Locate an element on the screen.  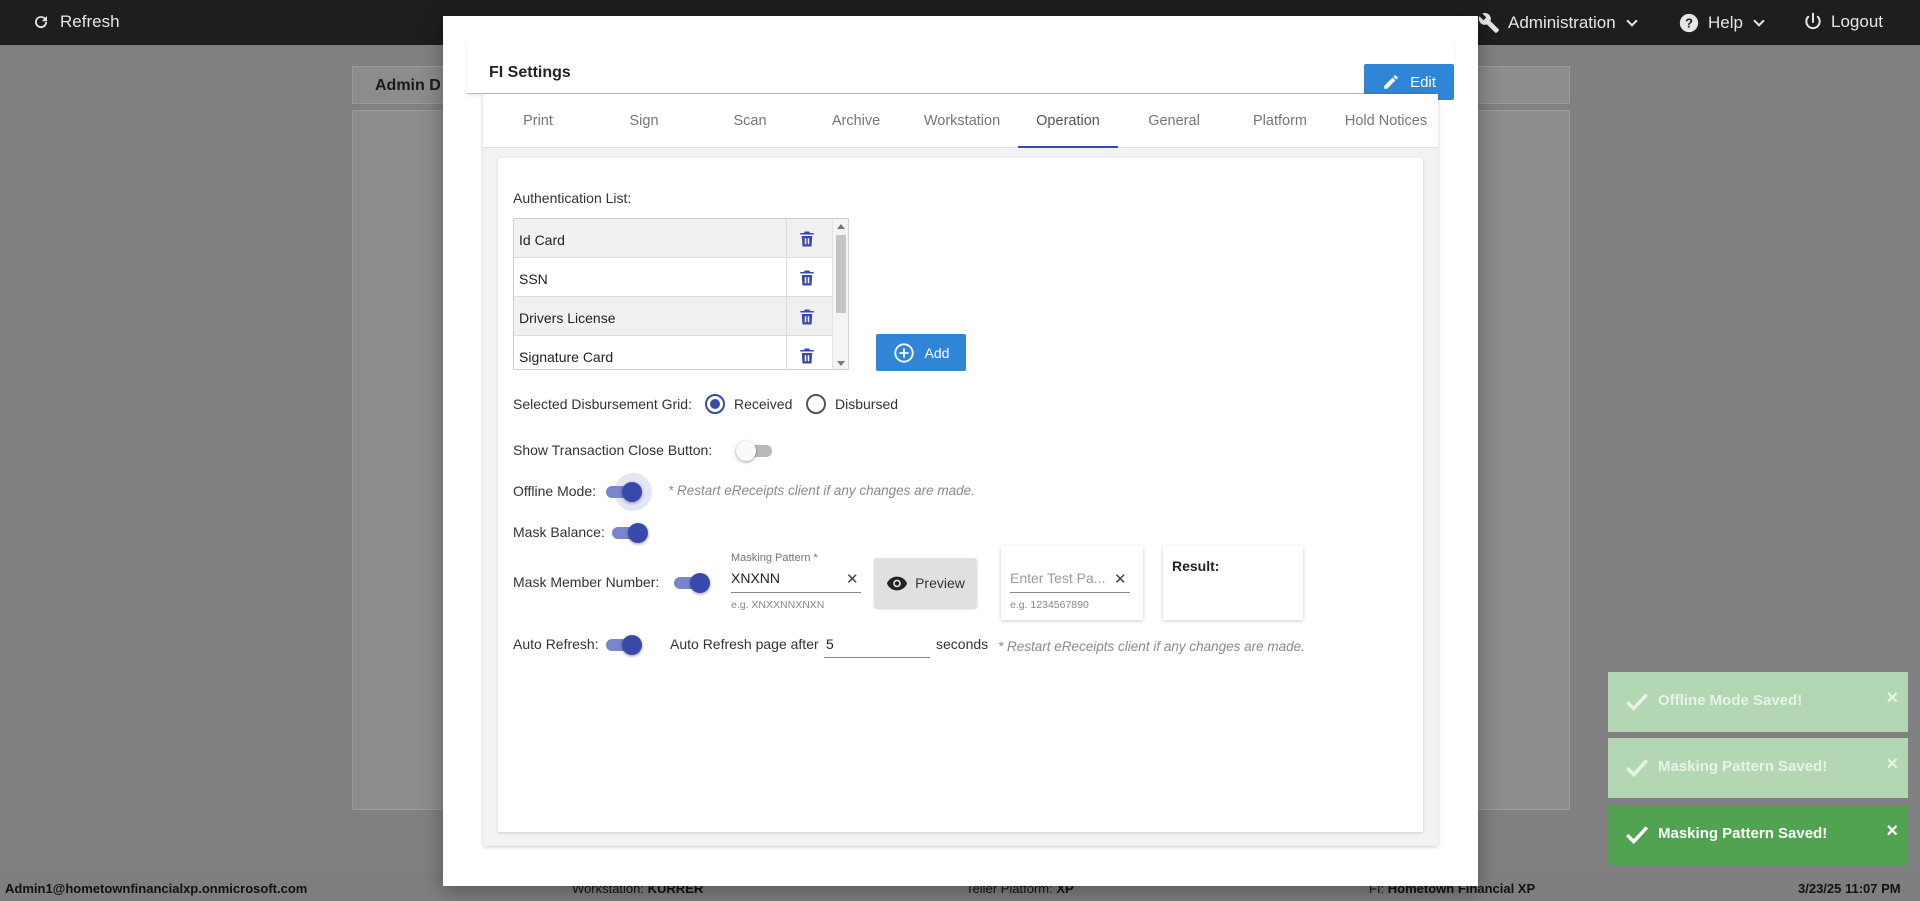
radio-received-label: Received is located at coordinates (763, 404).